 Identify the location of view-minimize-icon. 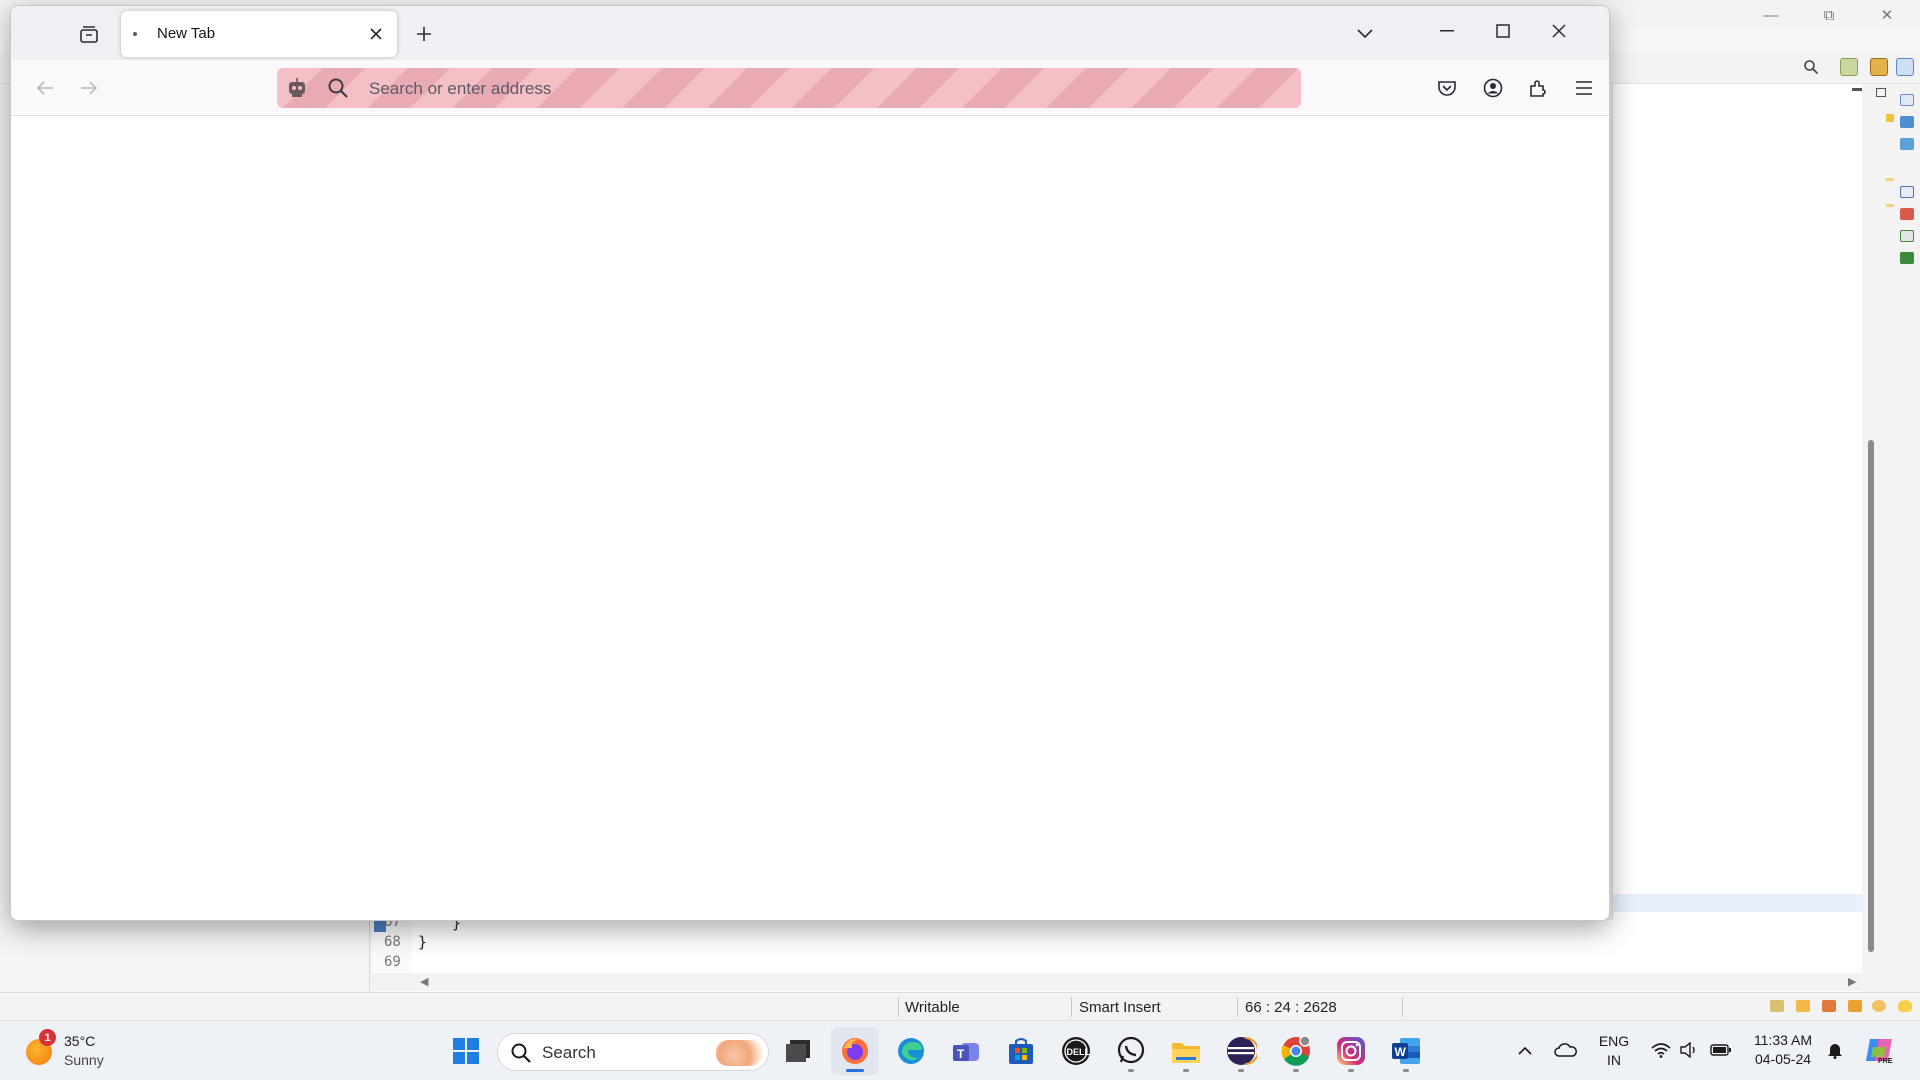
(1857, 89).